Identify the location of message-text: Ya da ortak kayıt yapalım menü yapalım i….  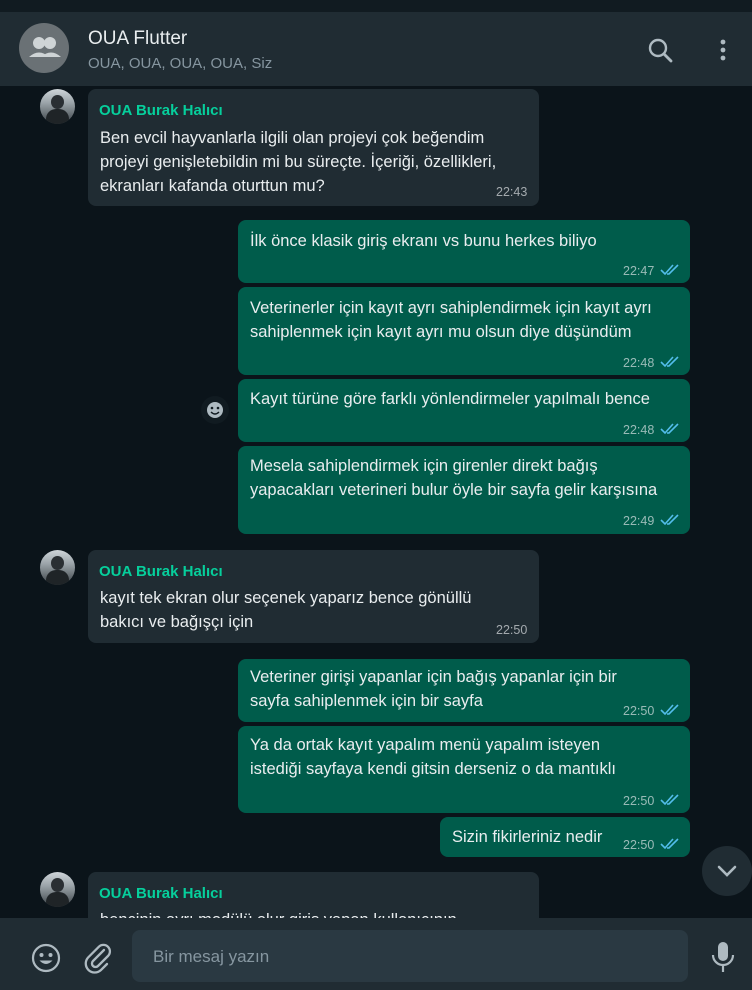
(433, 757).